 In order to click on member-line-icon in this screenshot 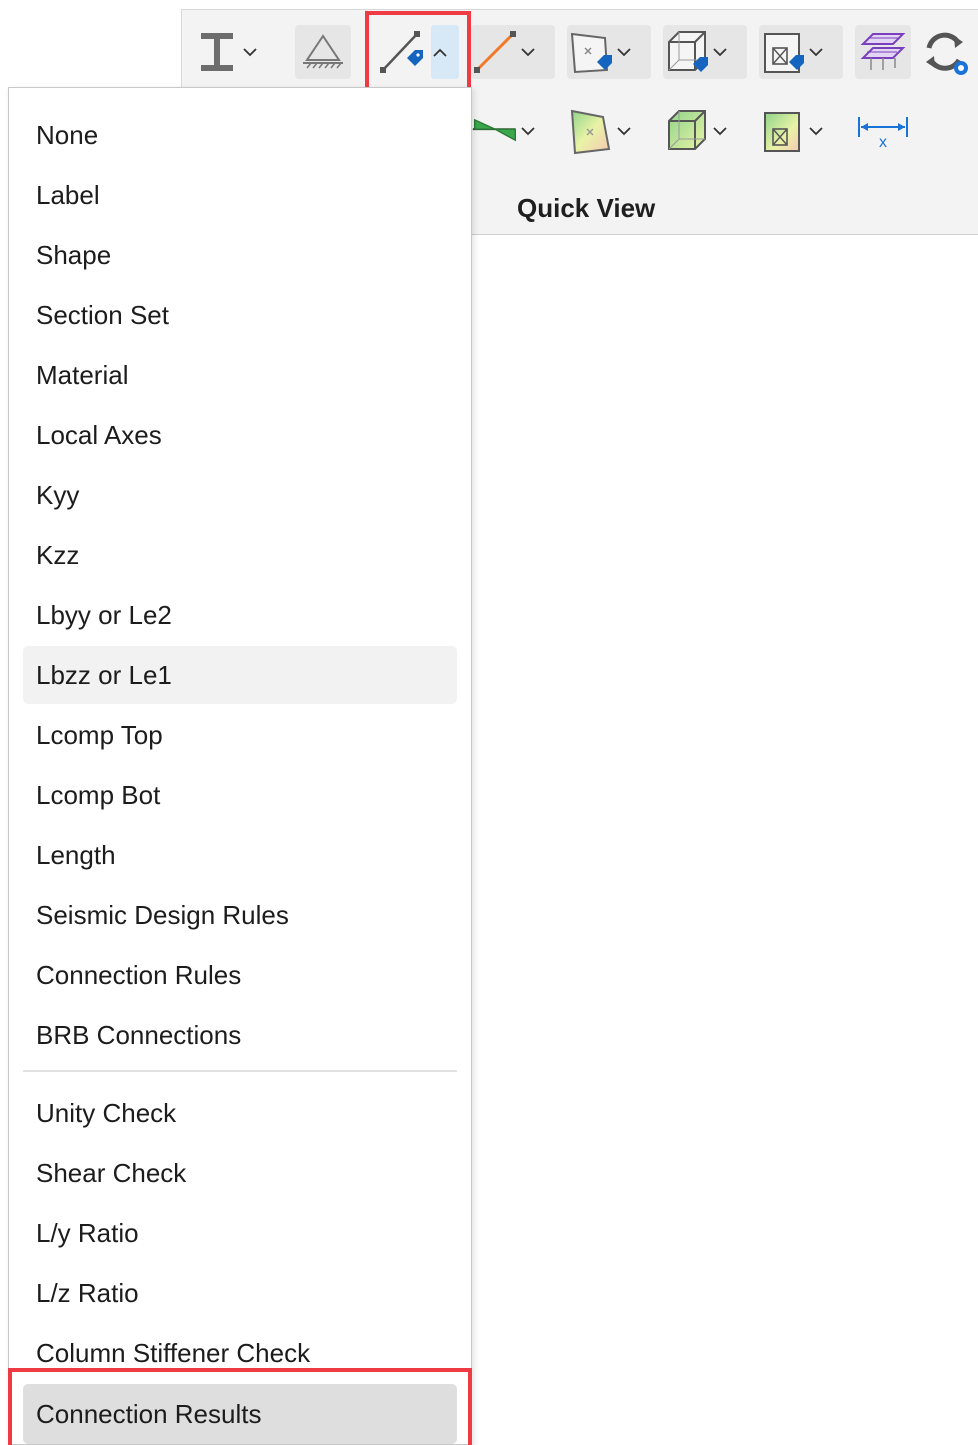, I will do `click(495, 52)`.